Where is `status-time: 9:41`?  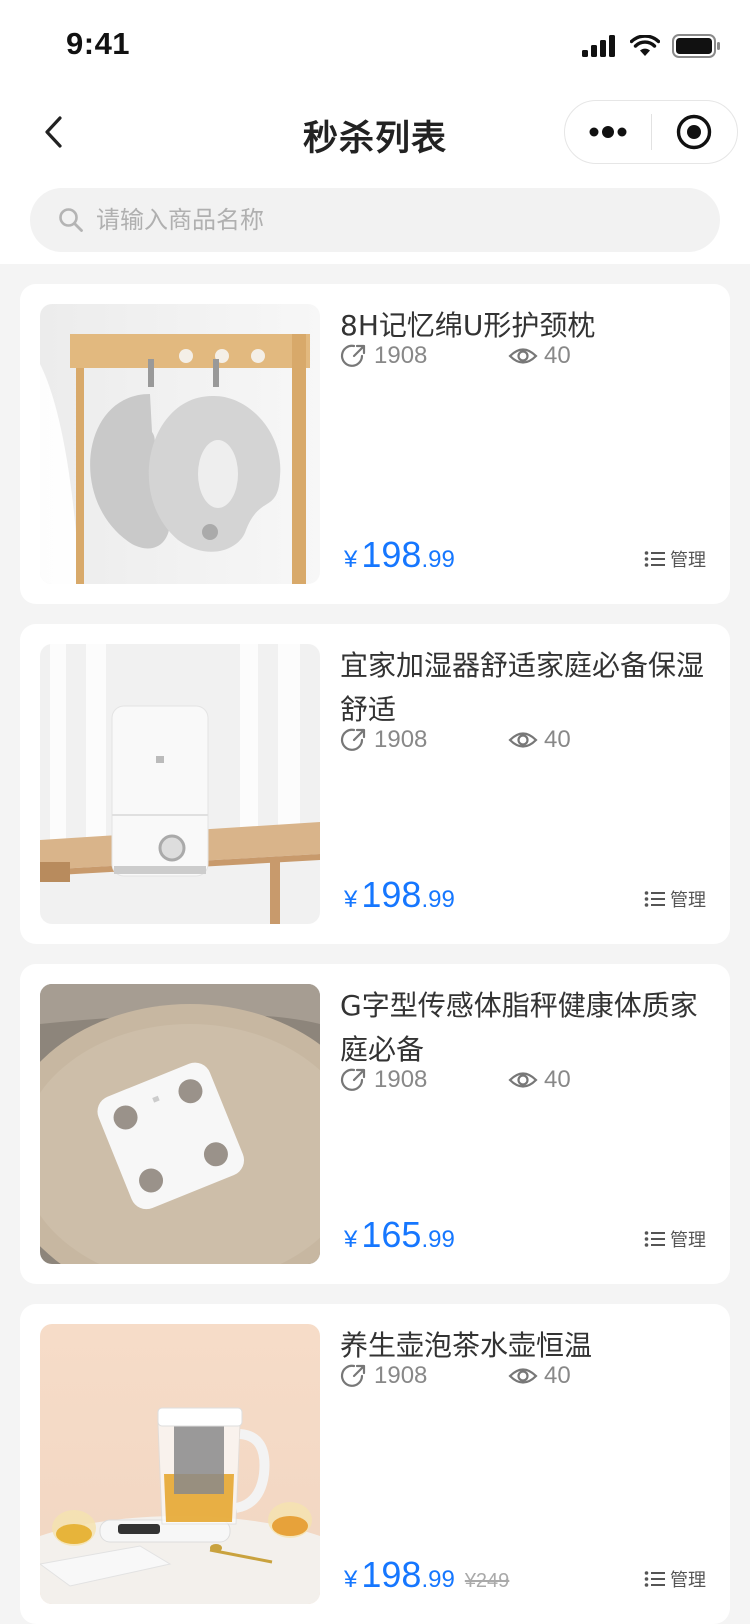 status-time: 9:41 is located at coordinates (98, 43).